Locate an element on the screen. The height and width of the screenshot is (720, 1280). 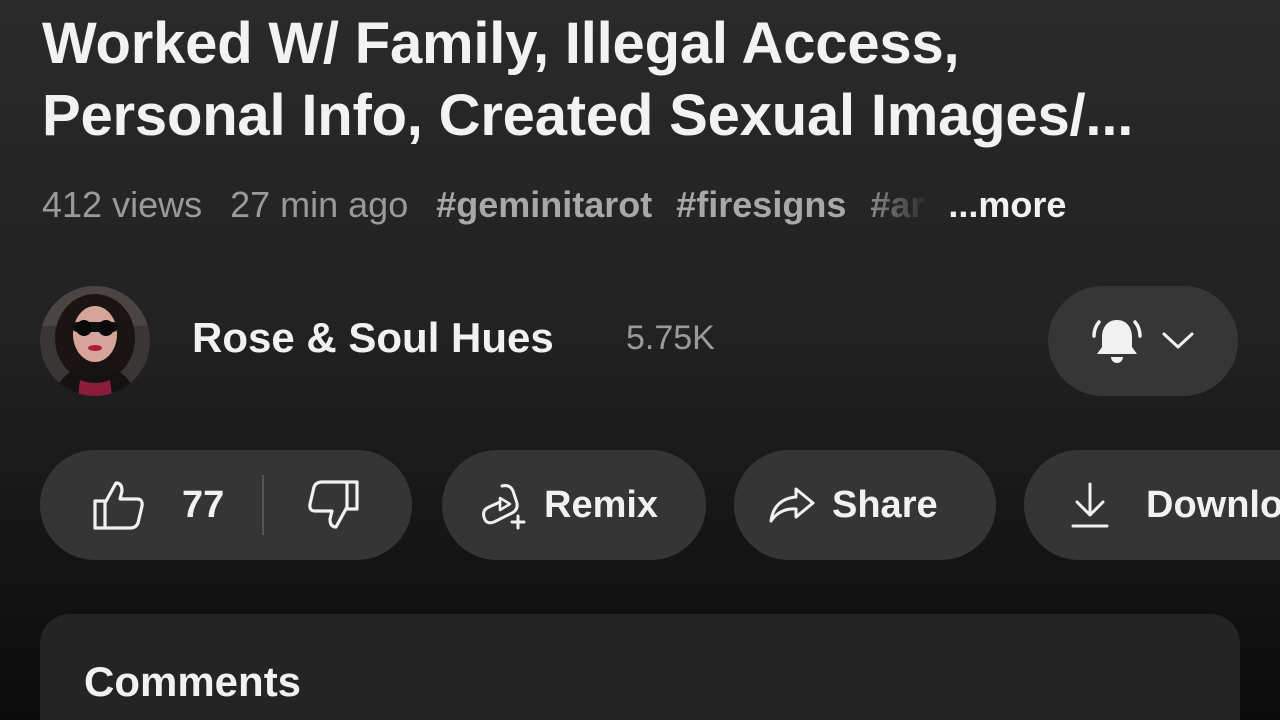
channel-avatar is located at coordinates (95, 341).